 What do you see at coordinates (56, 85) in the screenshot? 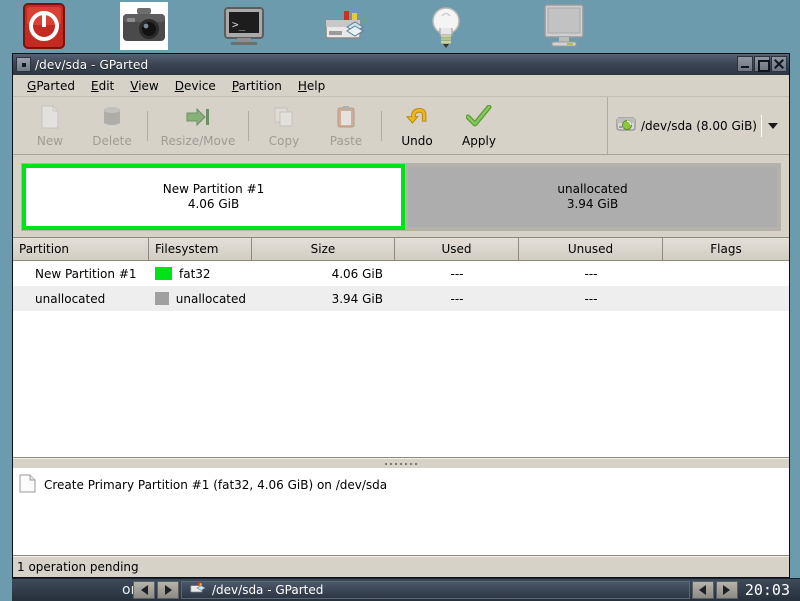
I see `menu-gparted-label: Parted` at bounding box center [56, 85].